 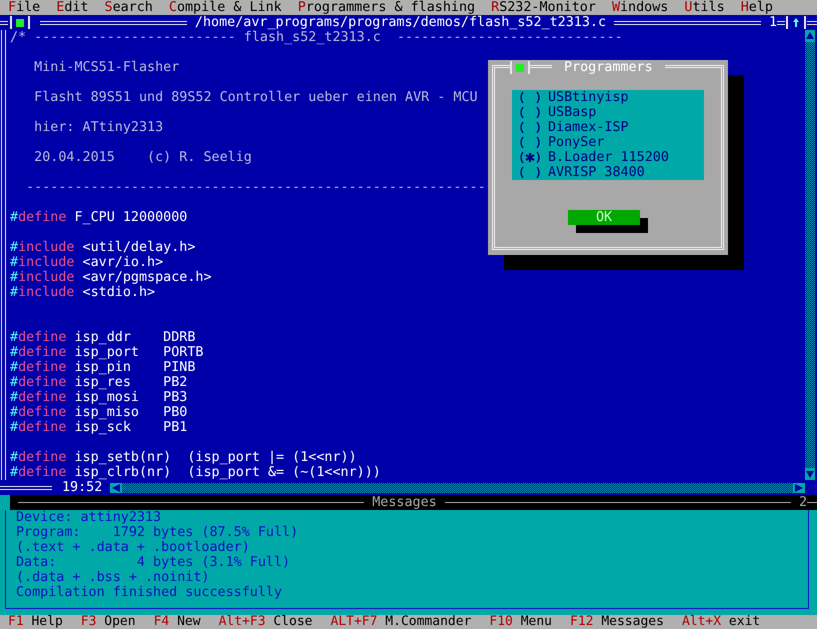 I want to click on zoom-button, so click(x=796, y=22).